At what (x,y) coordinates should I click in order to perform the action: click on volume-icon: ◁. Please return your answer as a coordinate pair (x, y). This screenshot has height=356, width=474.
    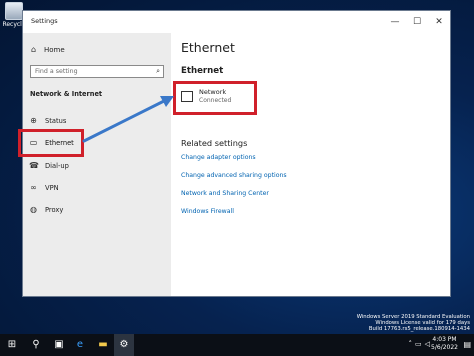
    Looking at the image, I should click on (427, 344).